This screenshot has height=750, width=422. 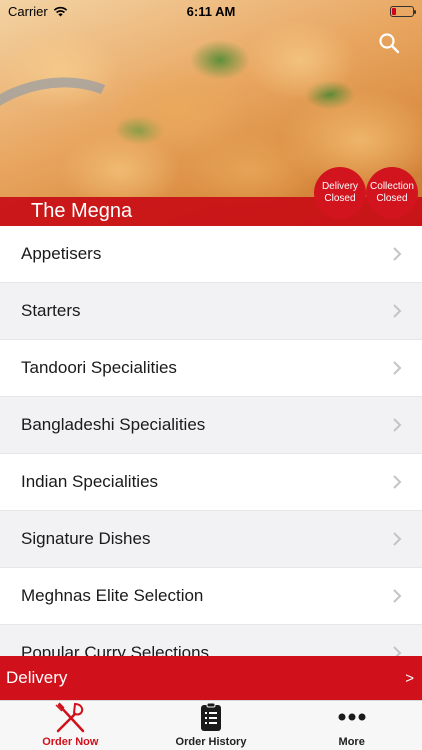 I want to click on tab-order-history: Order History, so click(x=211, y=725).